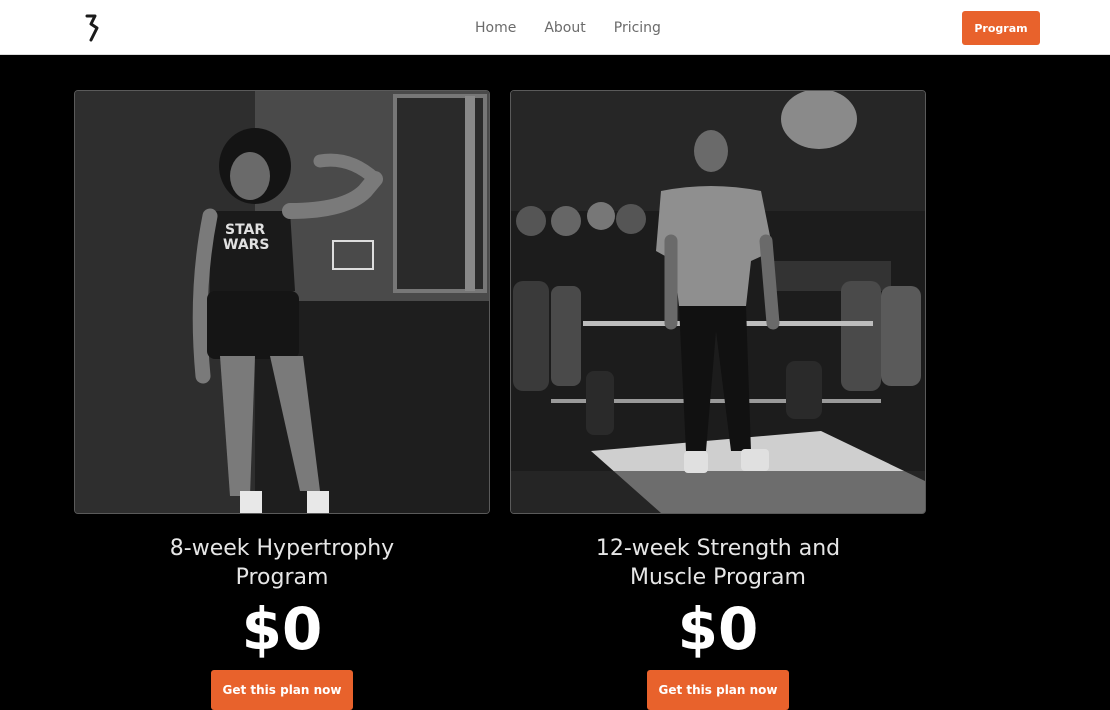  I want to click on svg-text: STAR, so click(245, 230).